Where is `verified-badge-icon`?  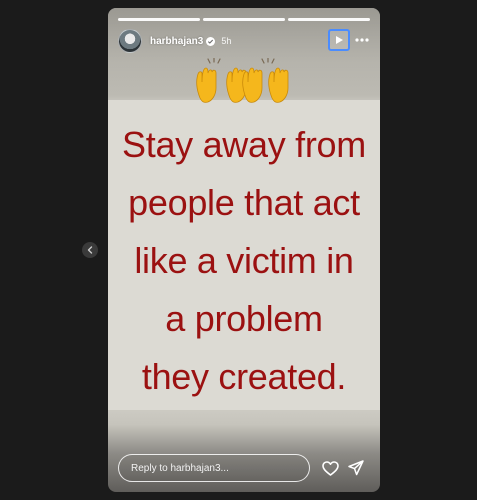 verified-badge-icon is located at coordinates (211, 41).